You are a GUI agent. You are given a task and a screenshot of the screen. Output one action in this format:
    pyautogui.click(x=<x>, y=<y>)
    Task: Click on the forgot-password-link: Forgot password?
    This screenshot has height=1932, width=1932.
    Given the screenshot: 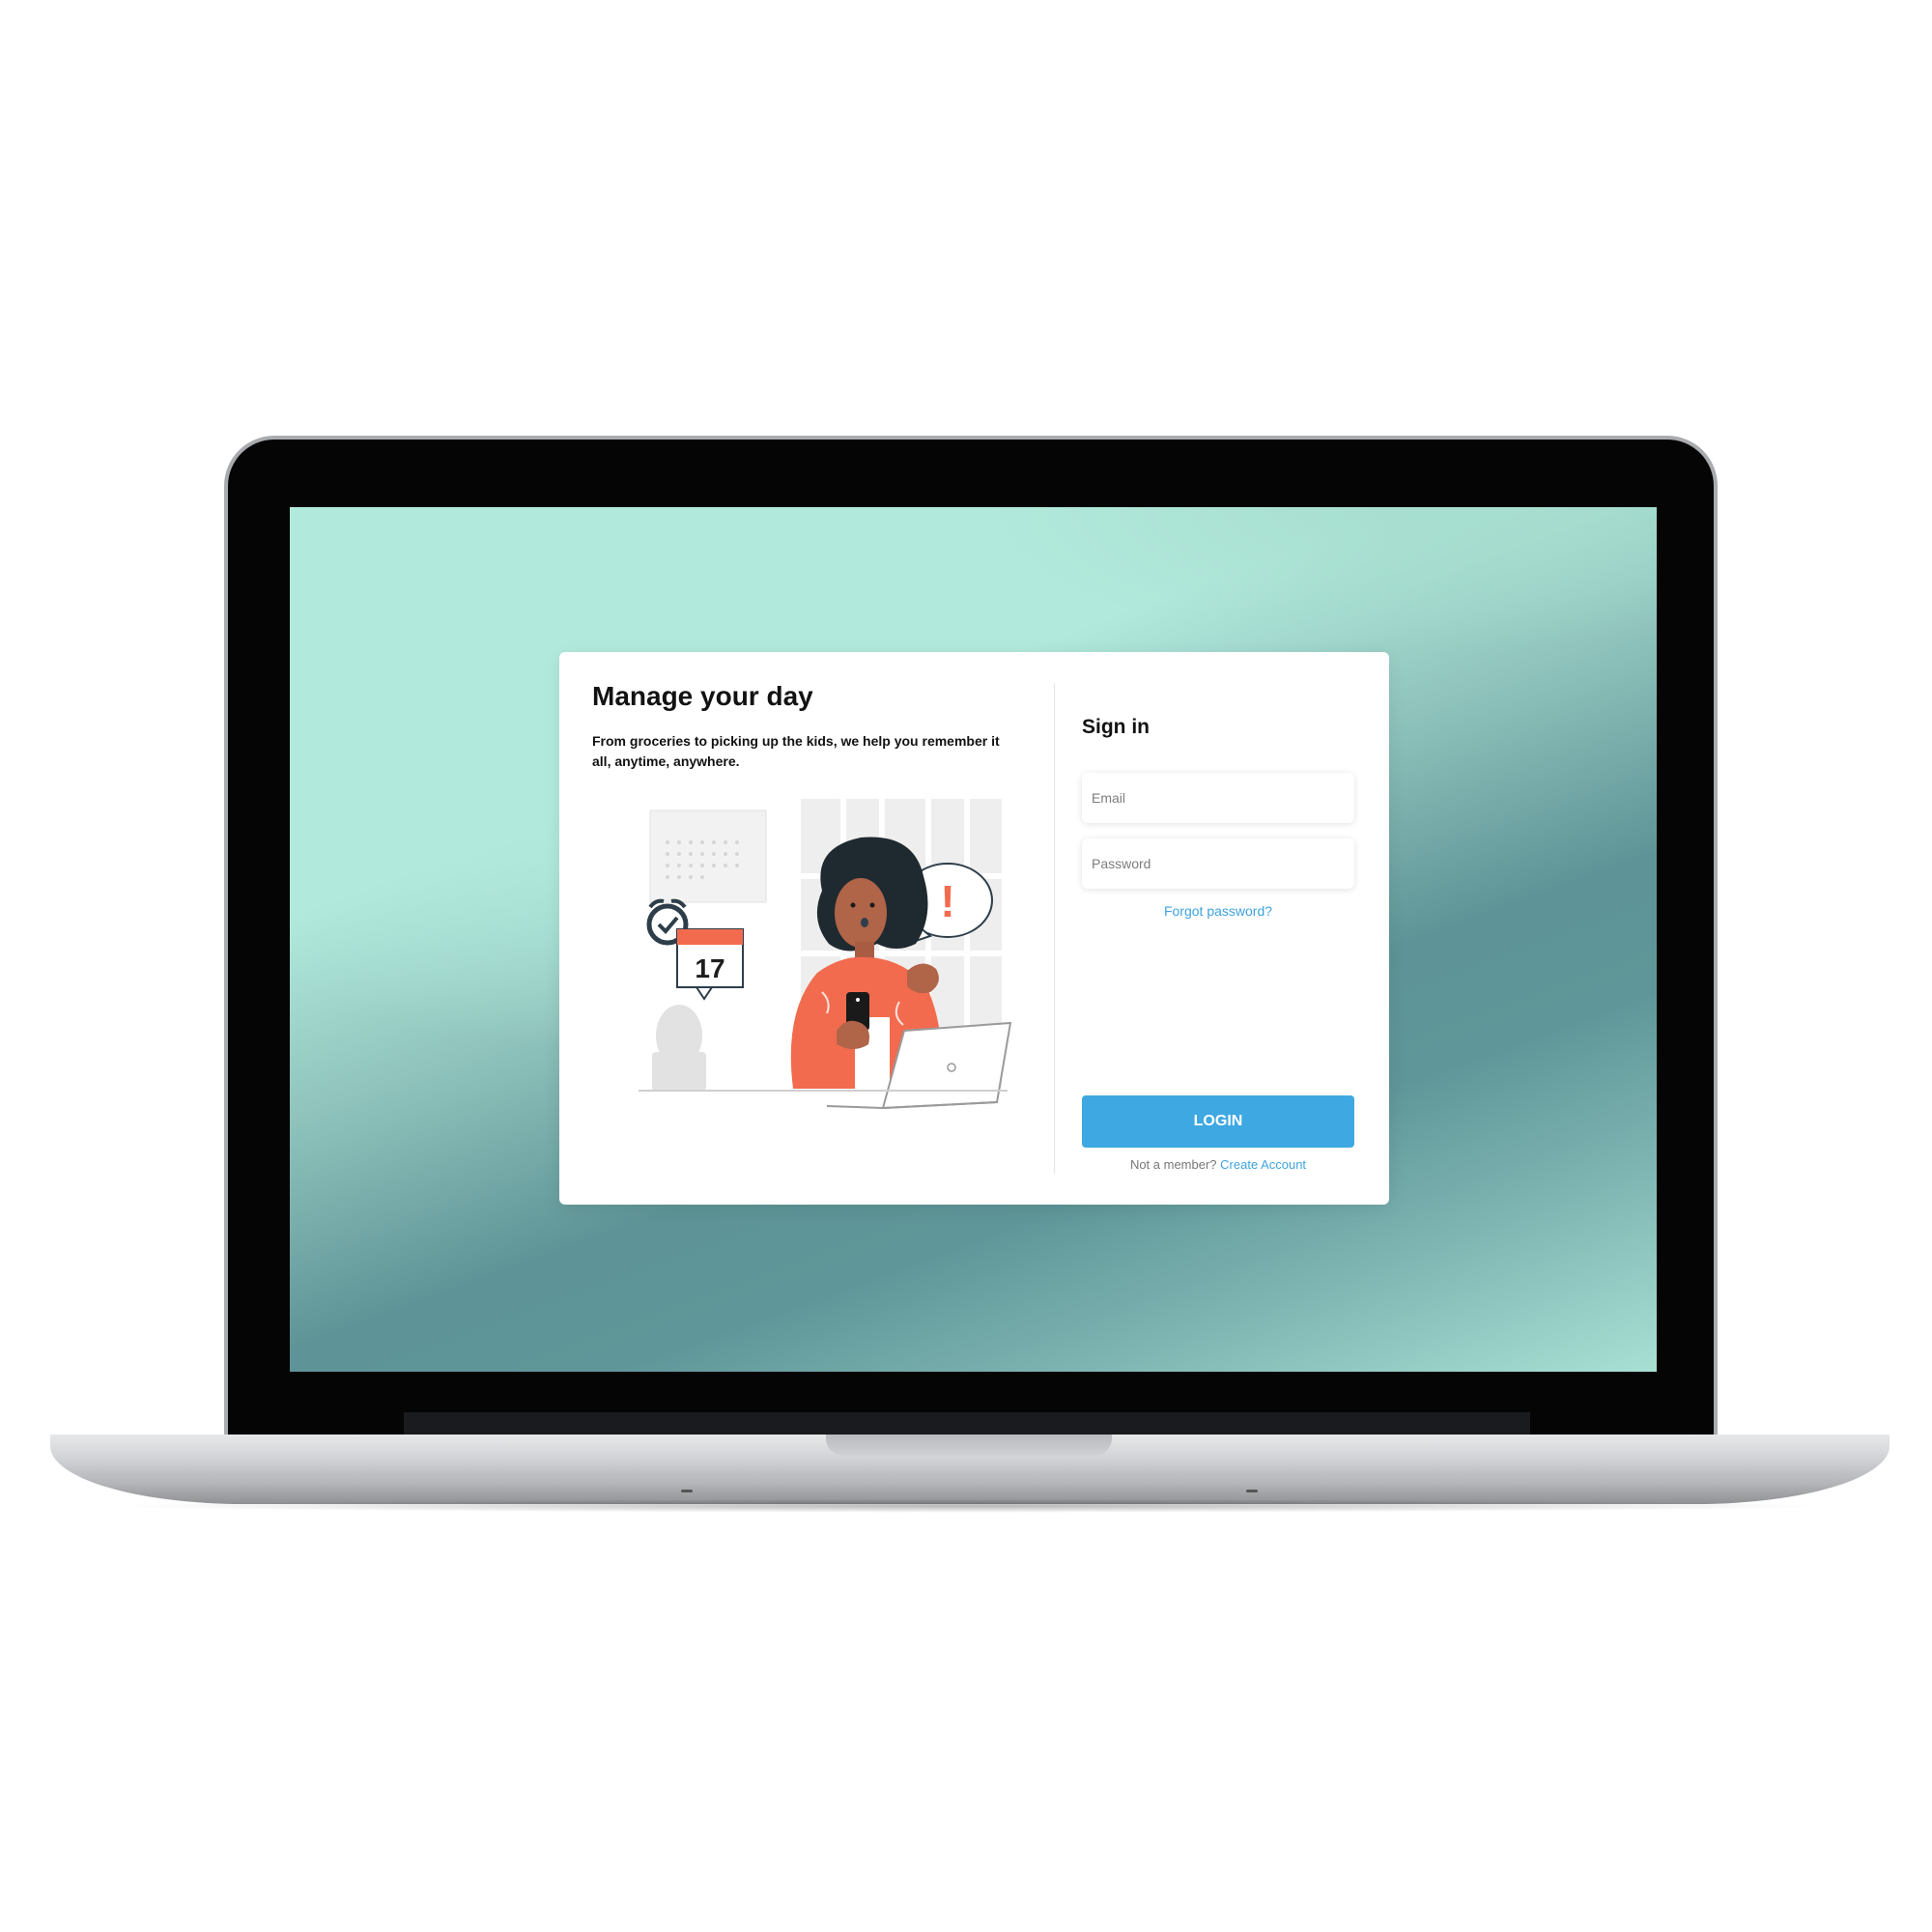 What is the action you would take?
    pyautogui.click(x=1218, y=911)
    